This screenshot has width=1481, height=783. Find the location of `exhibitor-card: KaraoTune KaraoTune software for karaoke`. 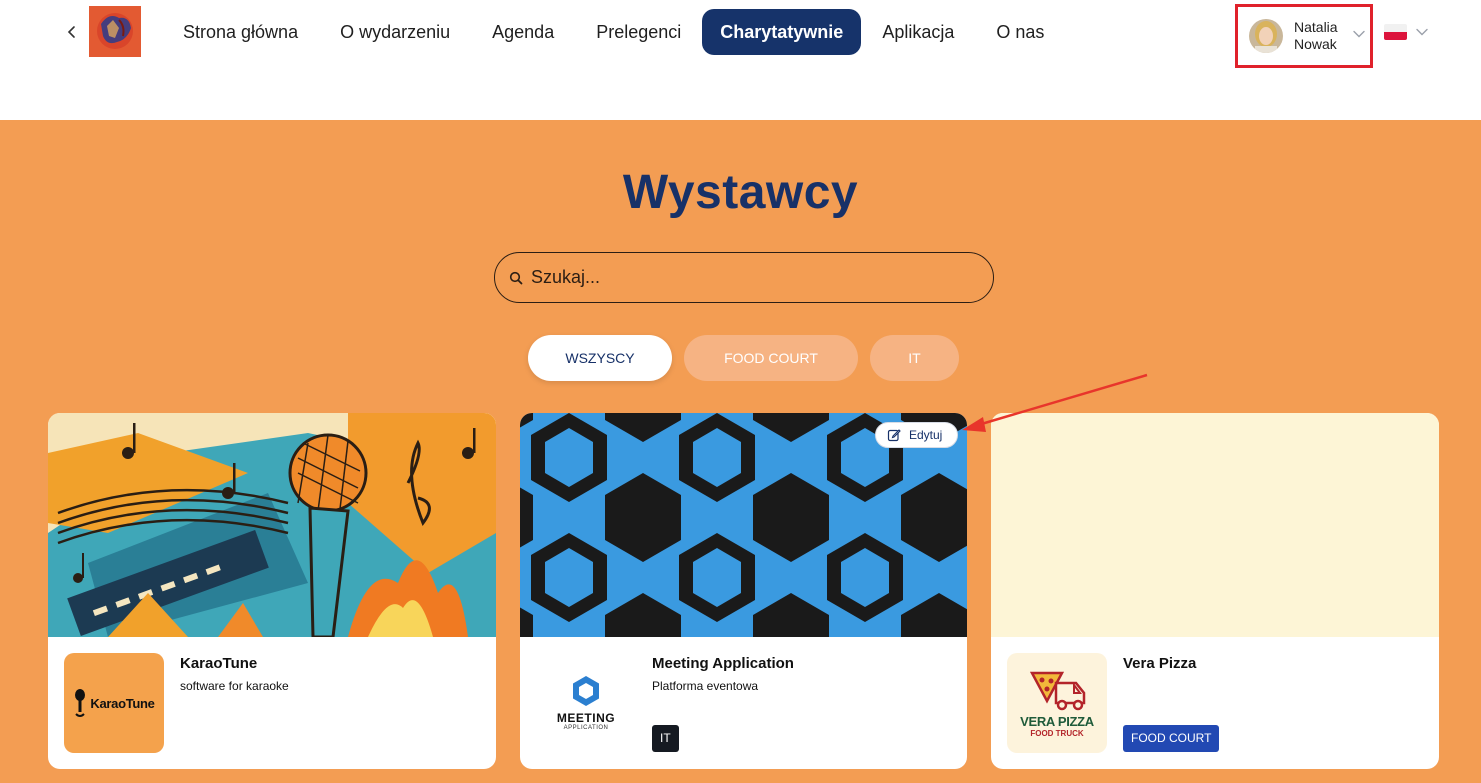

exhibitor-card: KaraoTune KaraoTune software for karaoke is located at coordinates (272, 591).